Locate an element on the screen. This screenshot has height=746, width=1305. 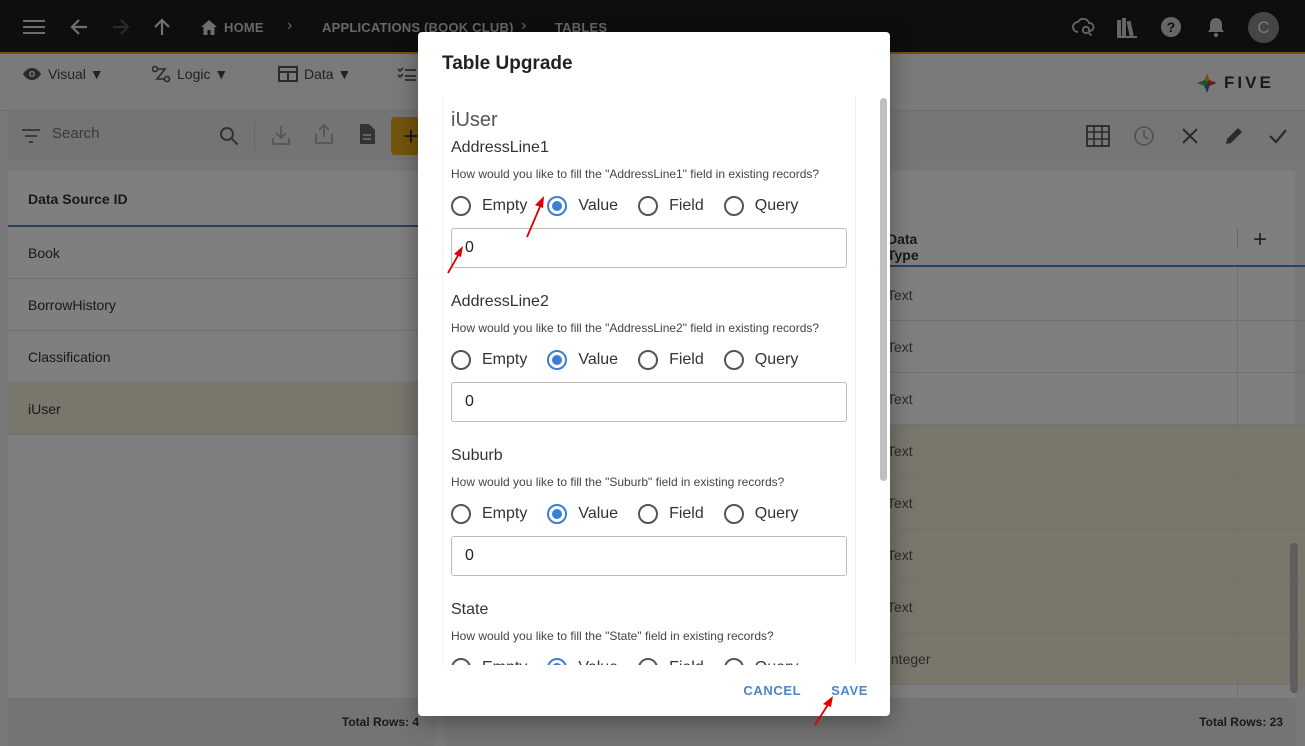
field-name: AddressLine2 is located at coordinates (500, 301).